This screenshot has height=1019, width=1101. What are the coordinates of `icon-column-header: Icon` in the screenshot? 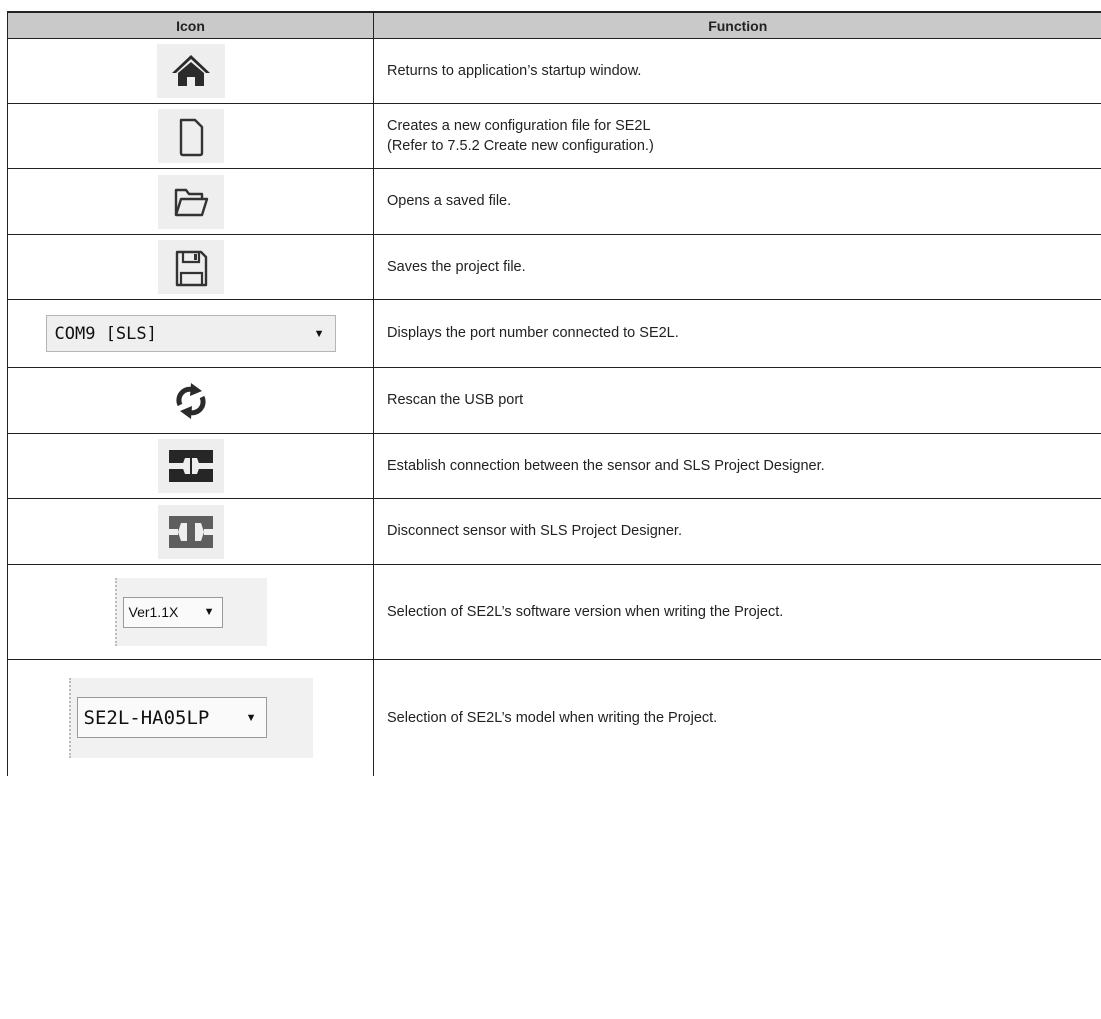 It's located at (190, 25).